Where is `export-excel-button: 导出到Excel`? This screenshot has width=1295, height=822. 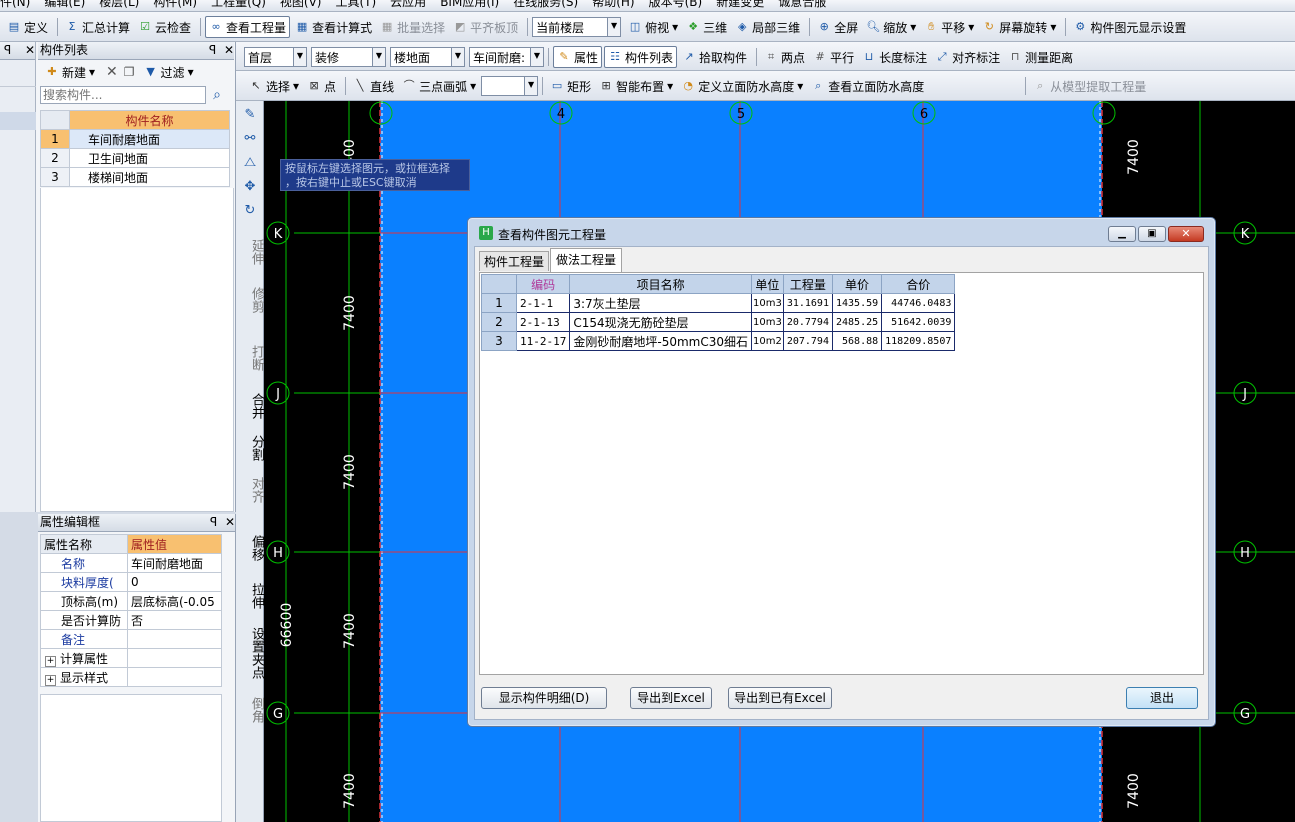 export-excel-button: 导出到Excel is located at coordinates (671, 698).